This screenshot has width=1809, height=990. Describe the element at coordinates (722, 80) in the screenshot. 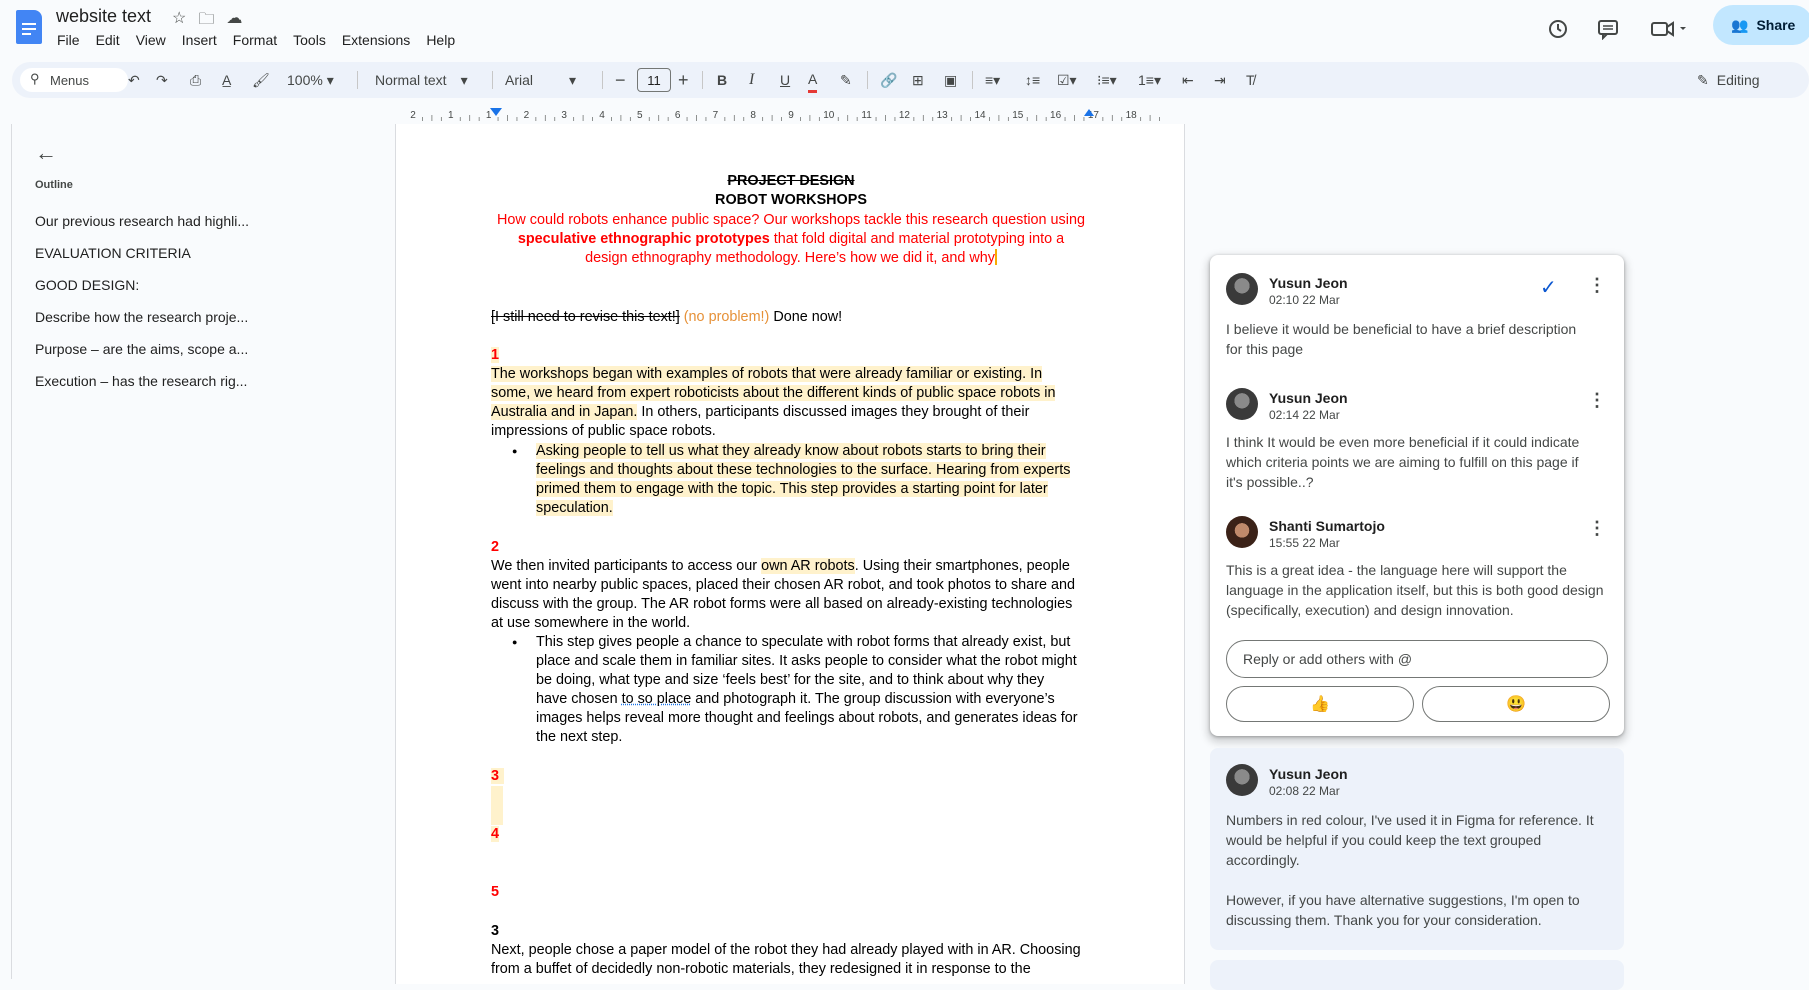

I see `bold-icon: B` at that location.